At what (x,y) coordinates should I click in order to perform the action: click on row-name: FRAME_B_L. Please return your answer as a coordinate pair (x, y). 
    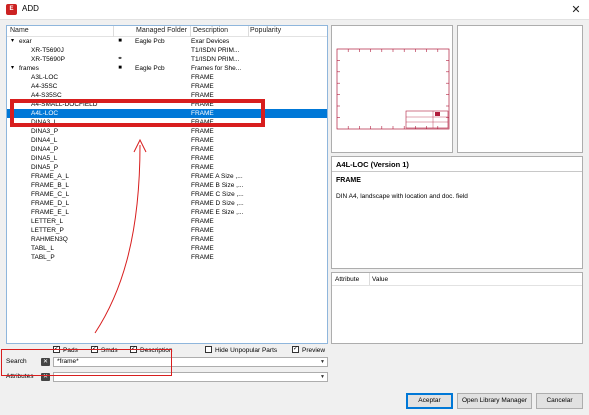
    Looking at the image, I should click on (50, 185).